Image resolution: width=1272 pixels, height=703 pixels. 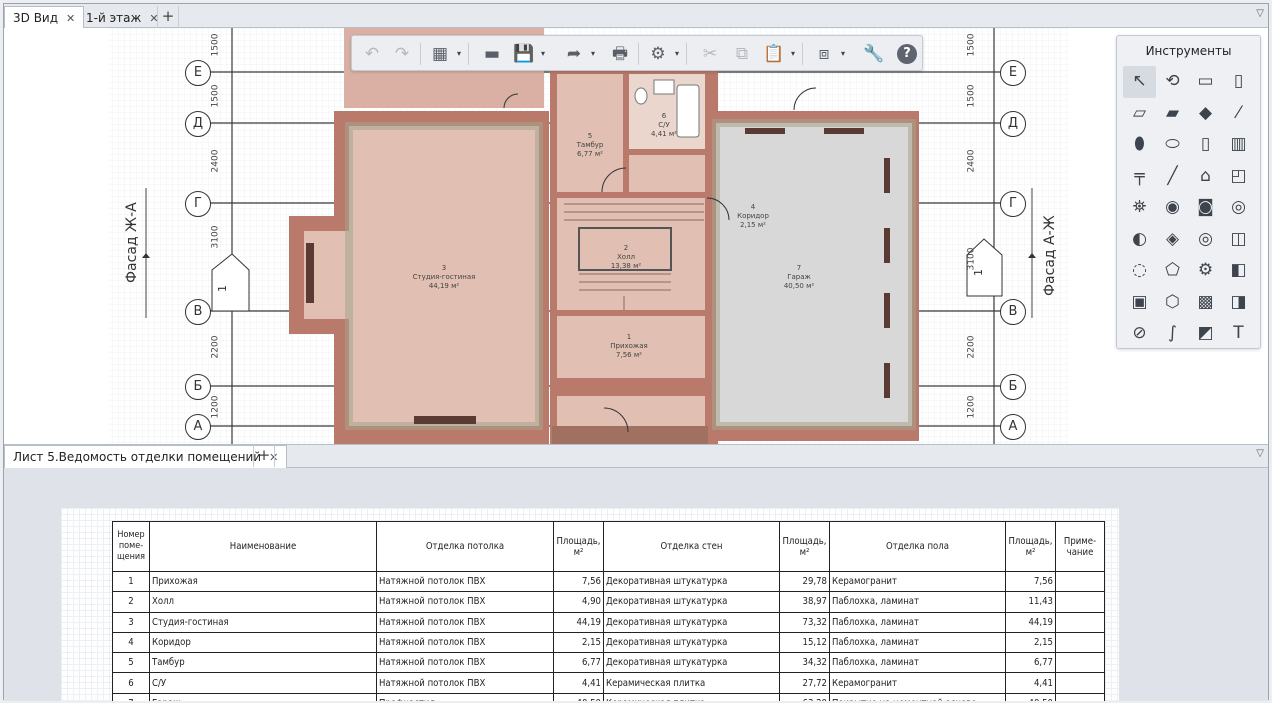 I want to click on tab-sheet-5: Лист 5.Ведомость отделки помещений ✕, so click(x=146, y=456).